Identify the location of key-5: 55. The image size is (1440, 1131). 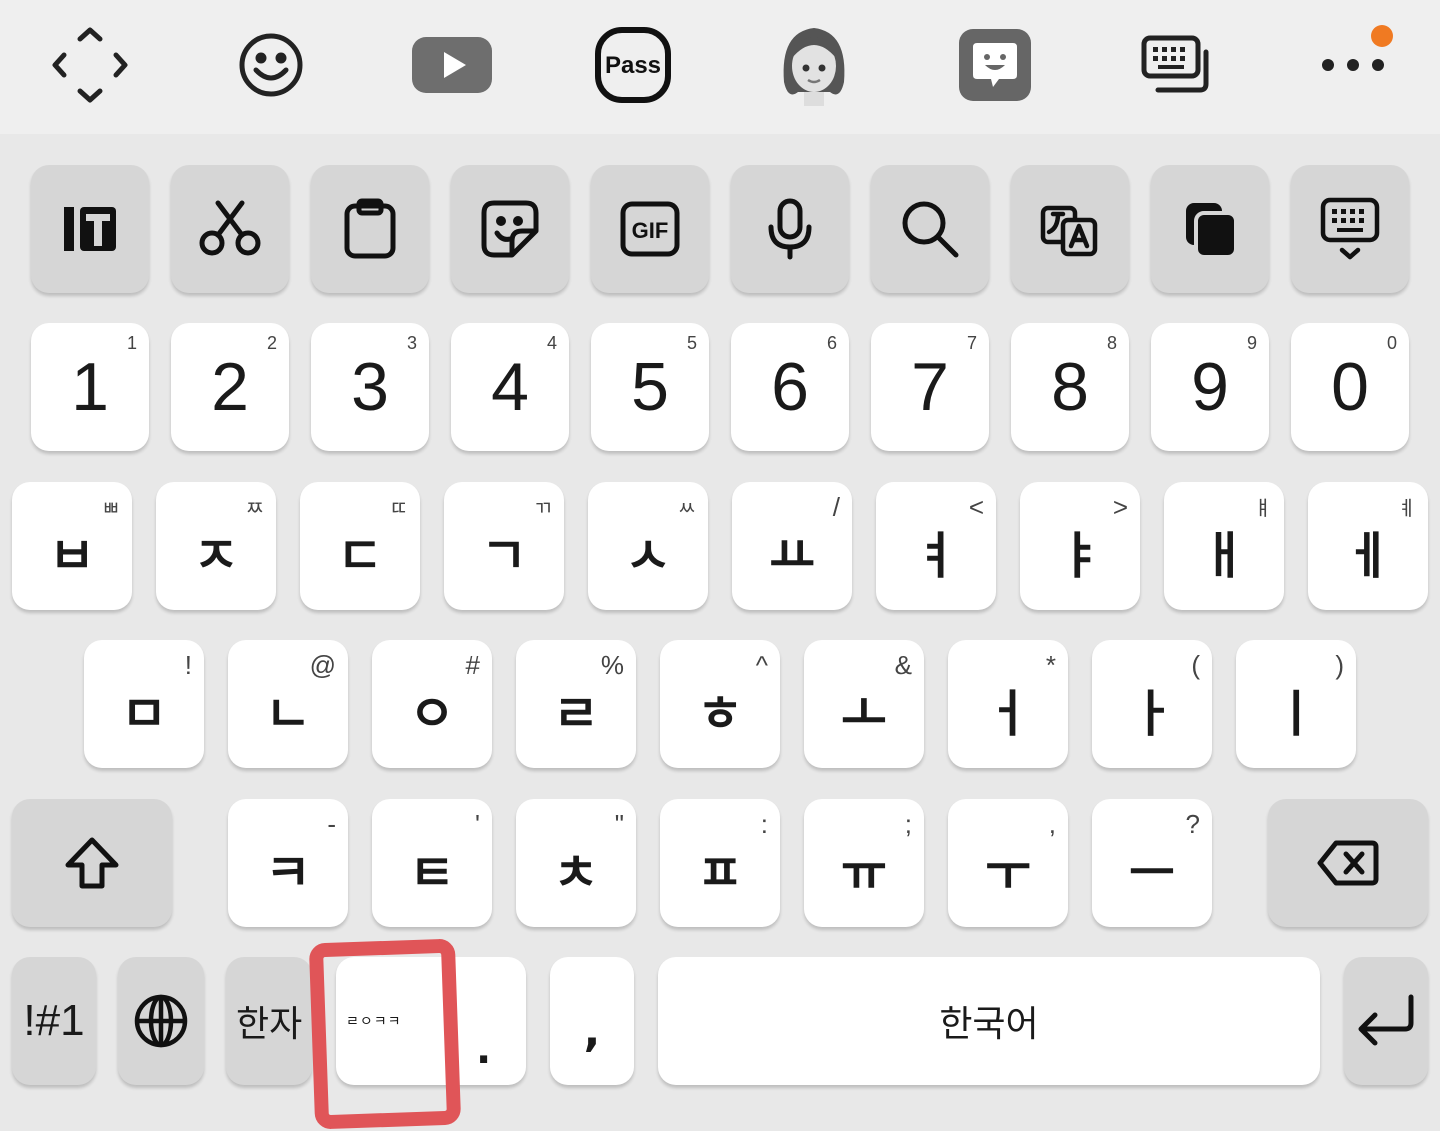
(650, 387).